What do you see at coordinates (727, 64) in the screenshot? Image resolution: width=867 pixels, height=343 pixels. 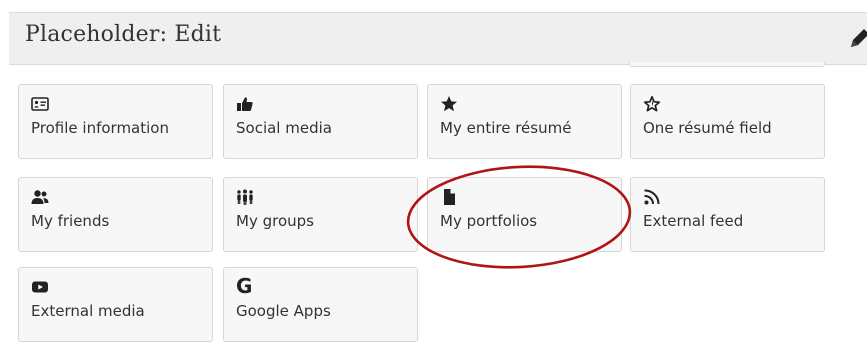 I see `scrolled-tile-edge` at bounding box center [727, 64].